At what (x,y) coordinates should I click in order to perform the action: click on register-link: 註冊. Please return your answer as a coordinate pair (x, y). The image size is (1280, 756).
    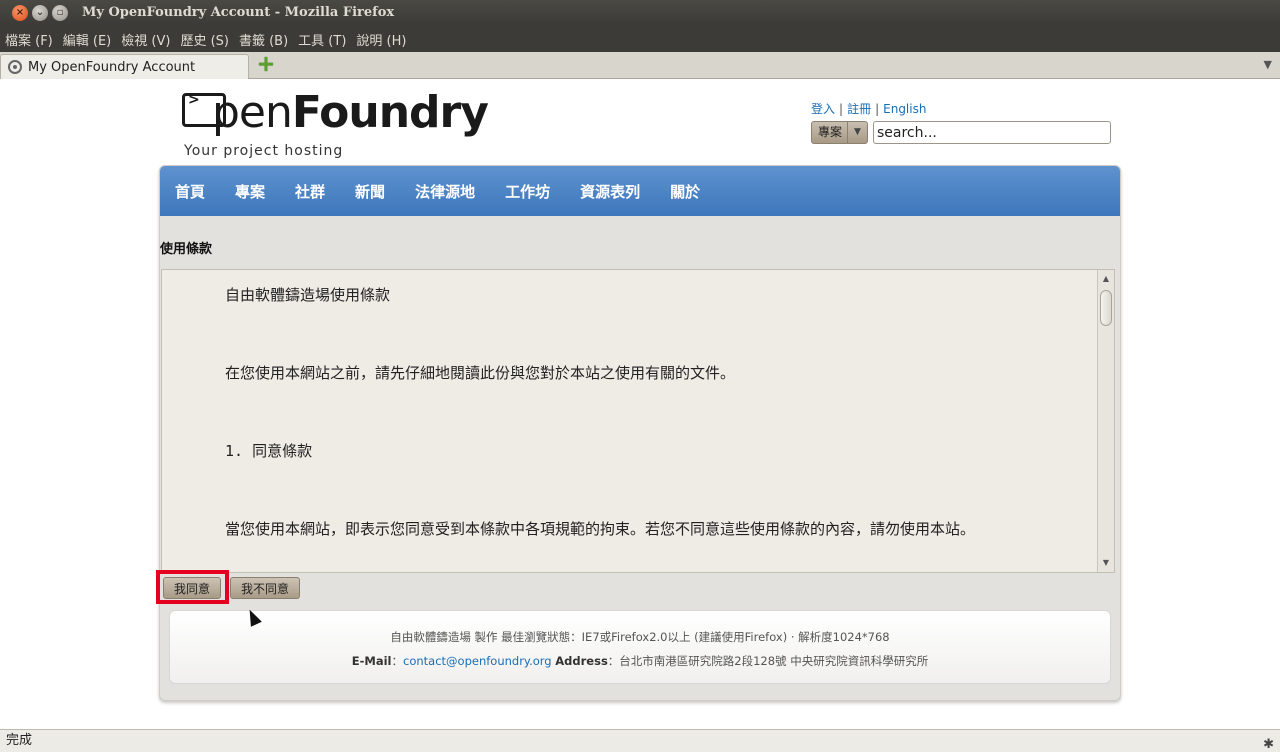
    Looking at the image, I should click on (859, 109).